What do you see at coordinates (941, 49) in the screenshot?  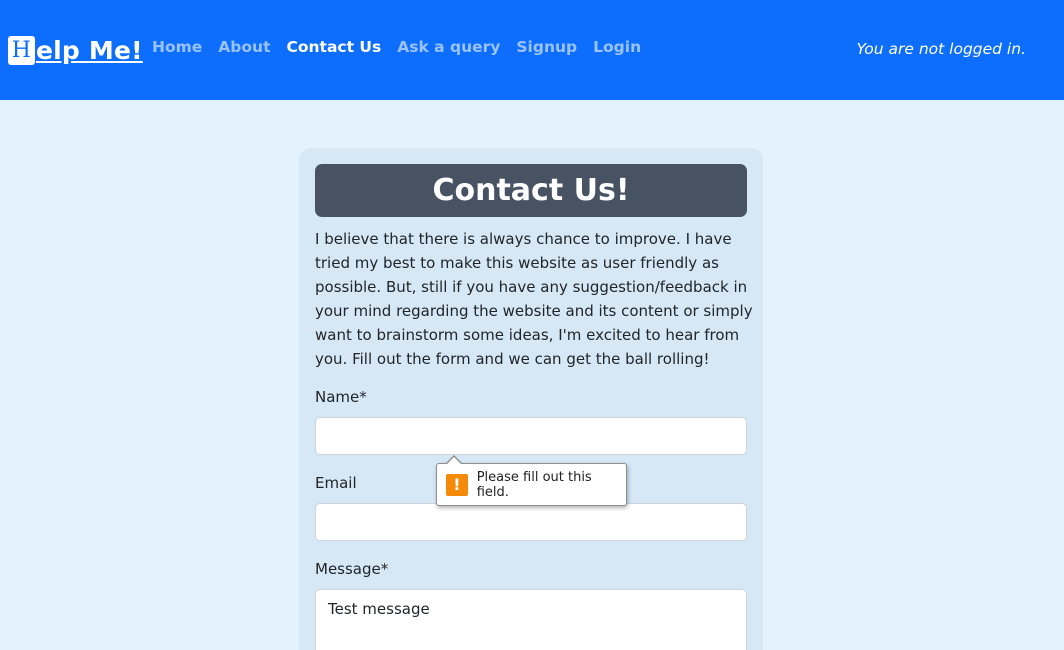 I see `login-status: You are not logged in.` at bounding box center [941, 49].